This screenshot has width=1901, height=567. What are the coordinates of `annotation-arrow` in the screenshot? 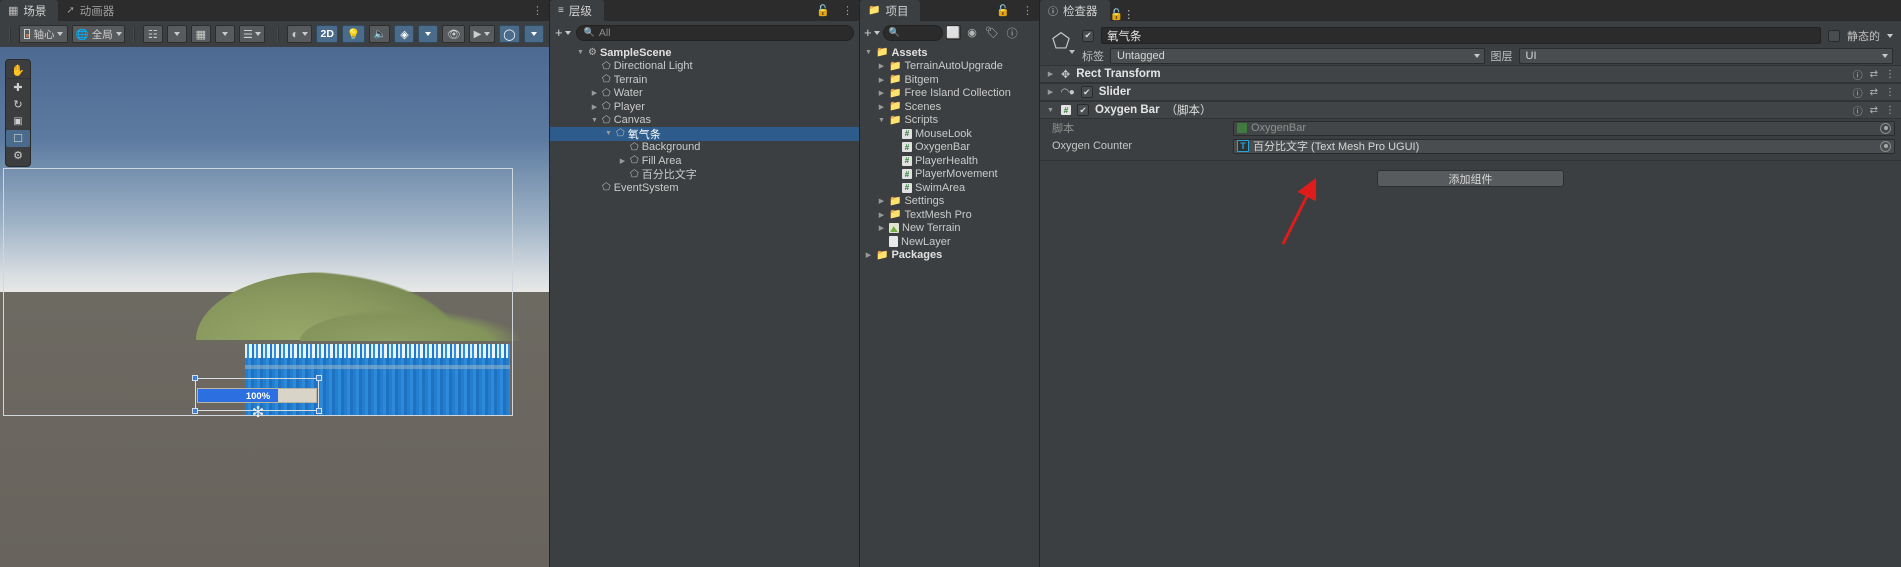 It's located at (1299, 211).